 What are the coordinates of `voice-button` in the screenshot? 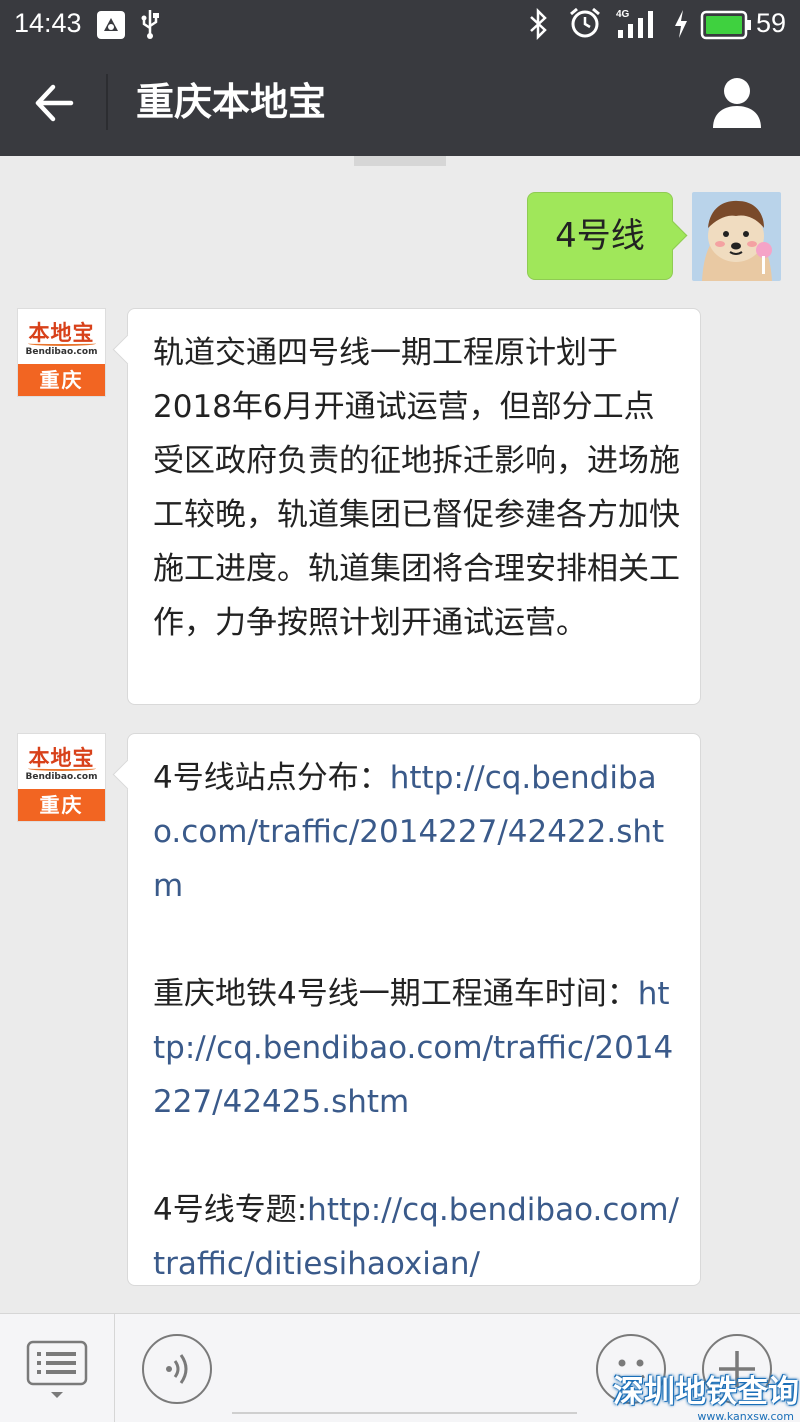 It's located at (177, 1369).